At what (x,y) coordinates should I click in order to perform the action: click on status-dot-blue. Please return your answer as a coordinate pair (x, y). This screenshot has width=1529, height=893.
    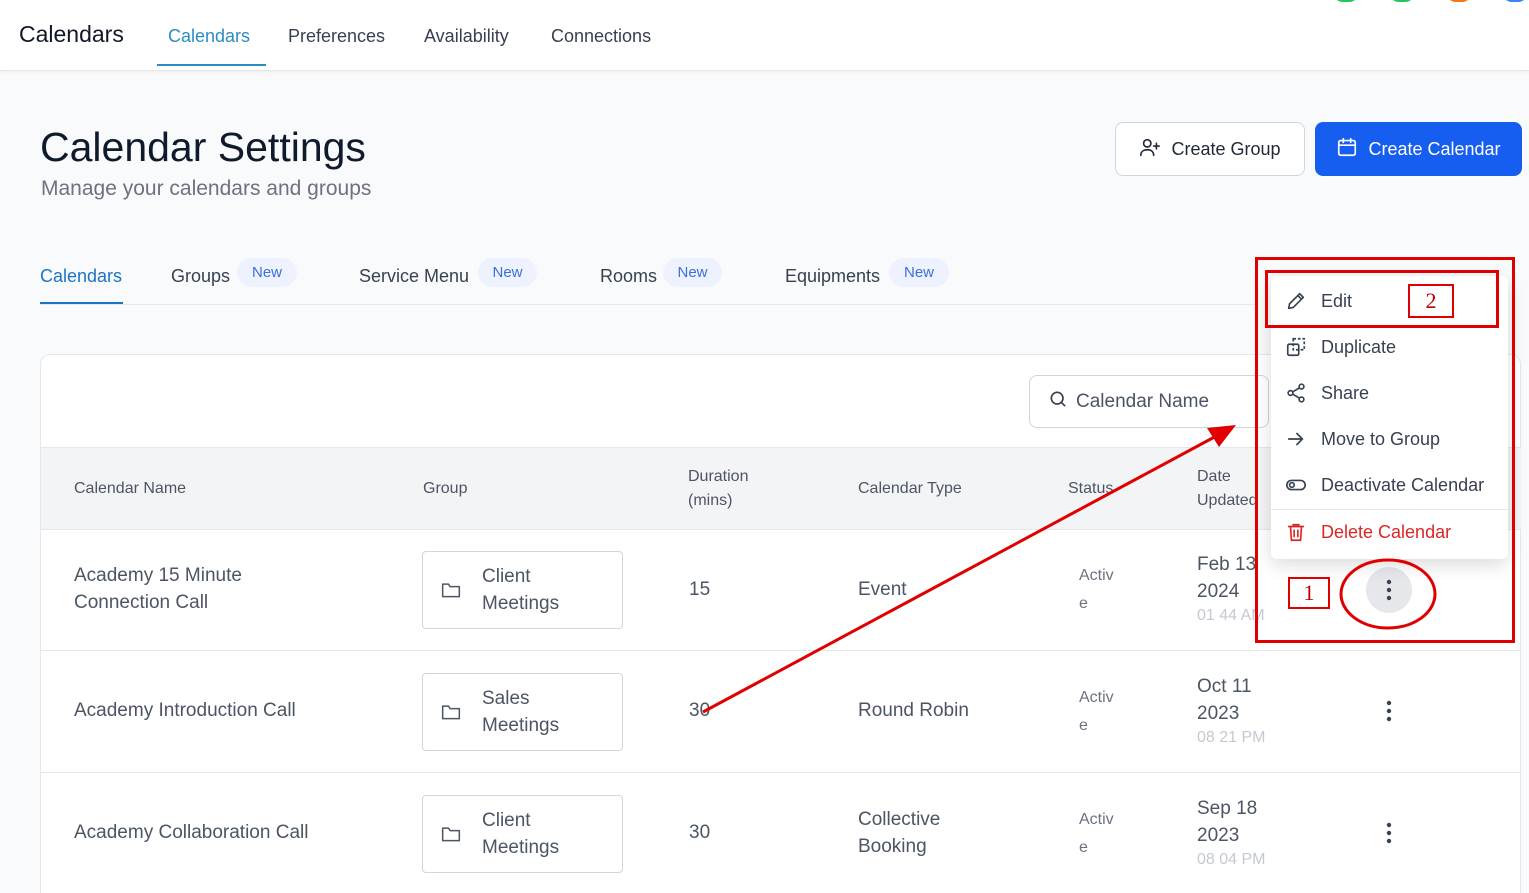
    Looking at the image, I should click on (1515, 1).